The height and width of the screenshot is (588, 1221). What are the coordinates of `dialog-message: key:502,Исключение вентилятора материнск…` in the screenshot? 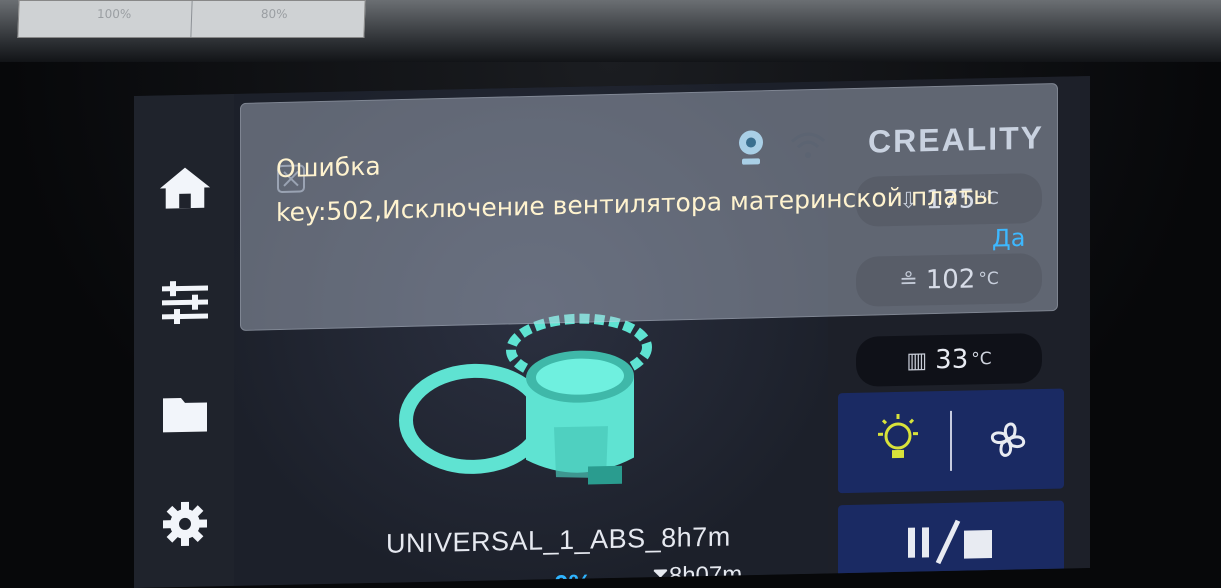 It's located at (634, 204).